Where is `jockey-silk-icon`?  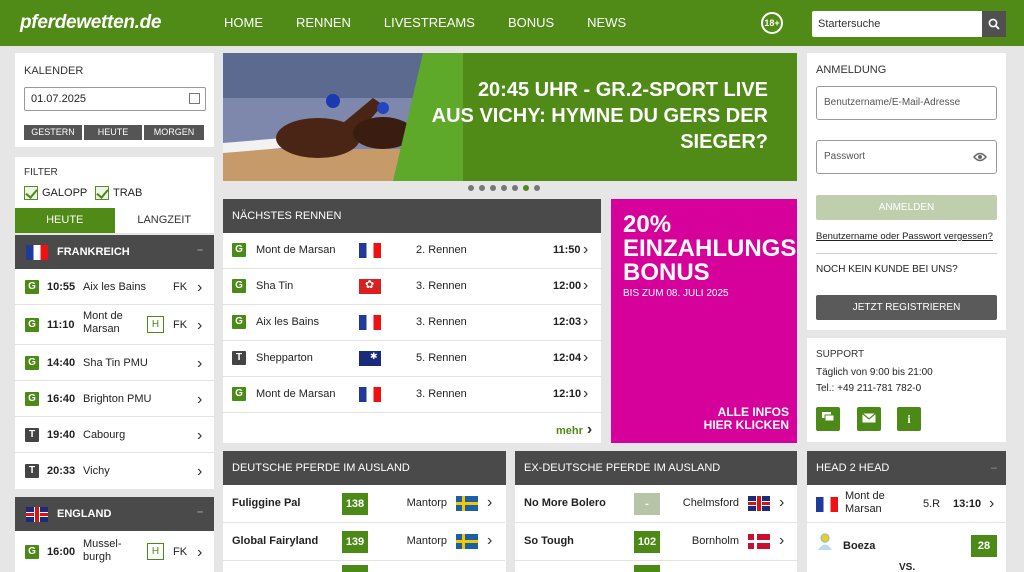 jockey-silk-icon is located at coordinates (825, 541).